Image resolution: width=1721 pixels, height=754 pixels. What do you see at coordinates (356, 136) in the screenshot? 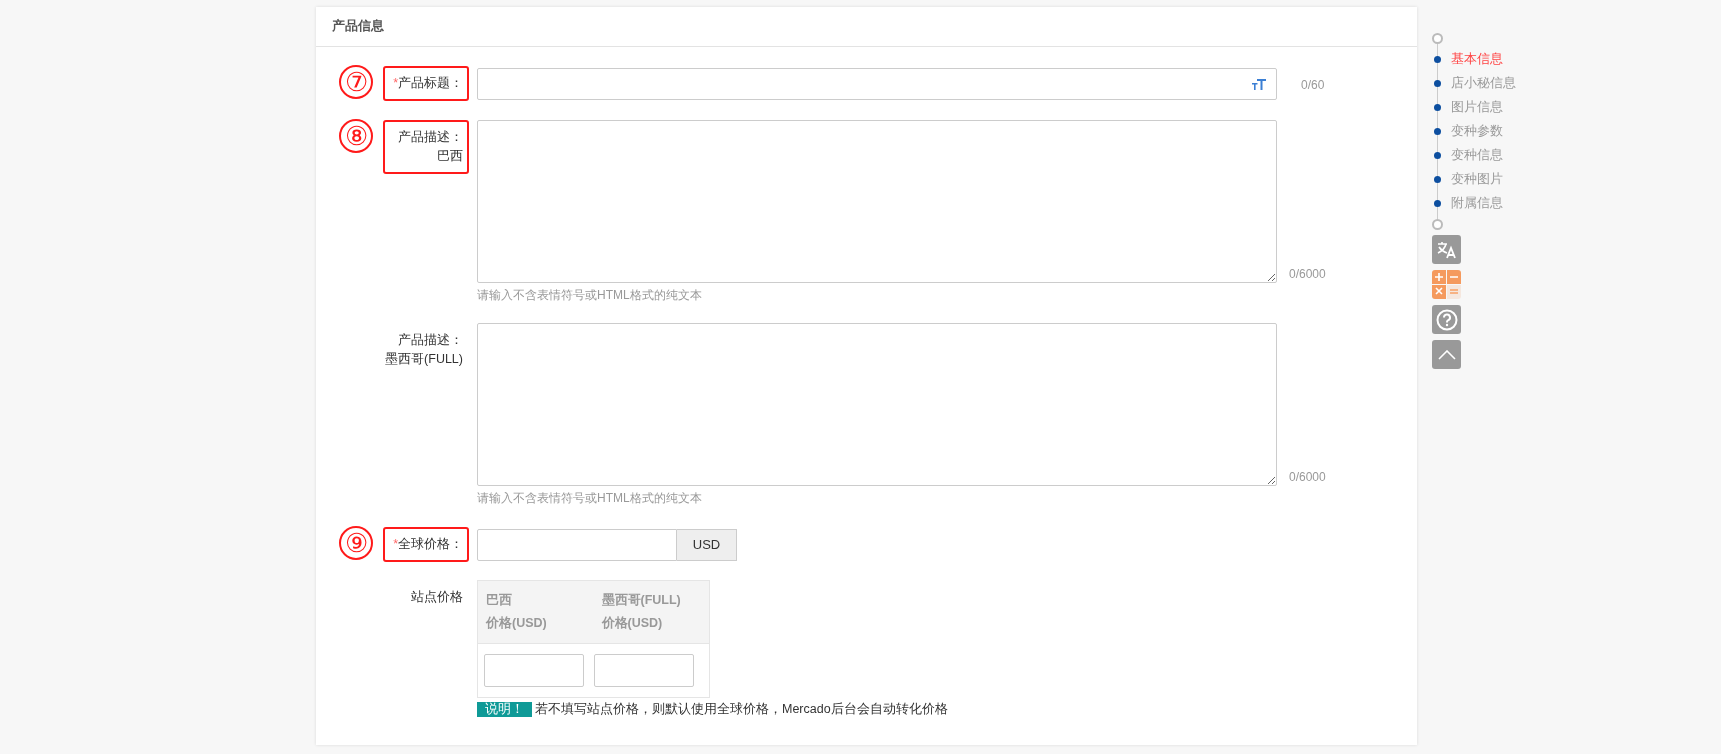
I see `number-marker: ⑧` at bounding box center [356, 136].